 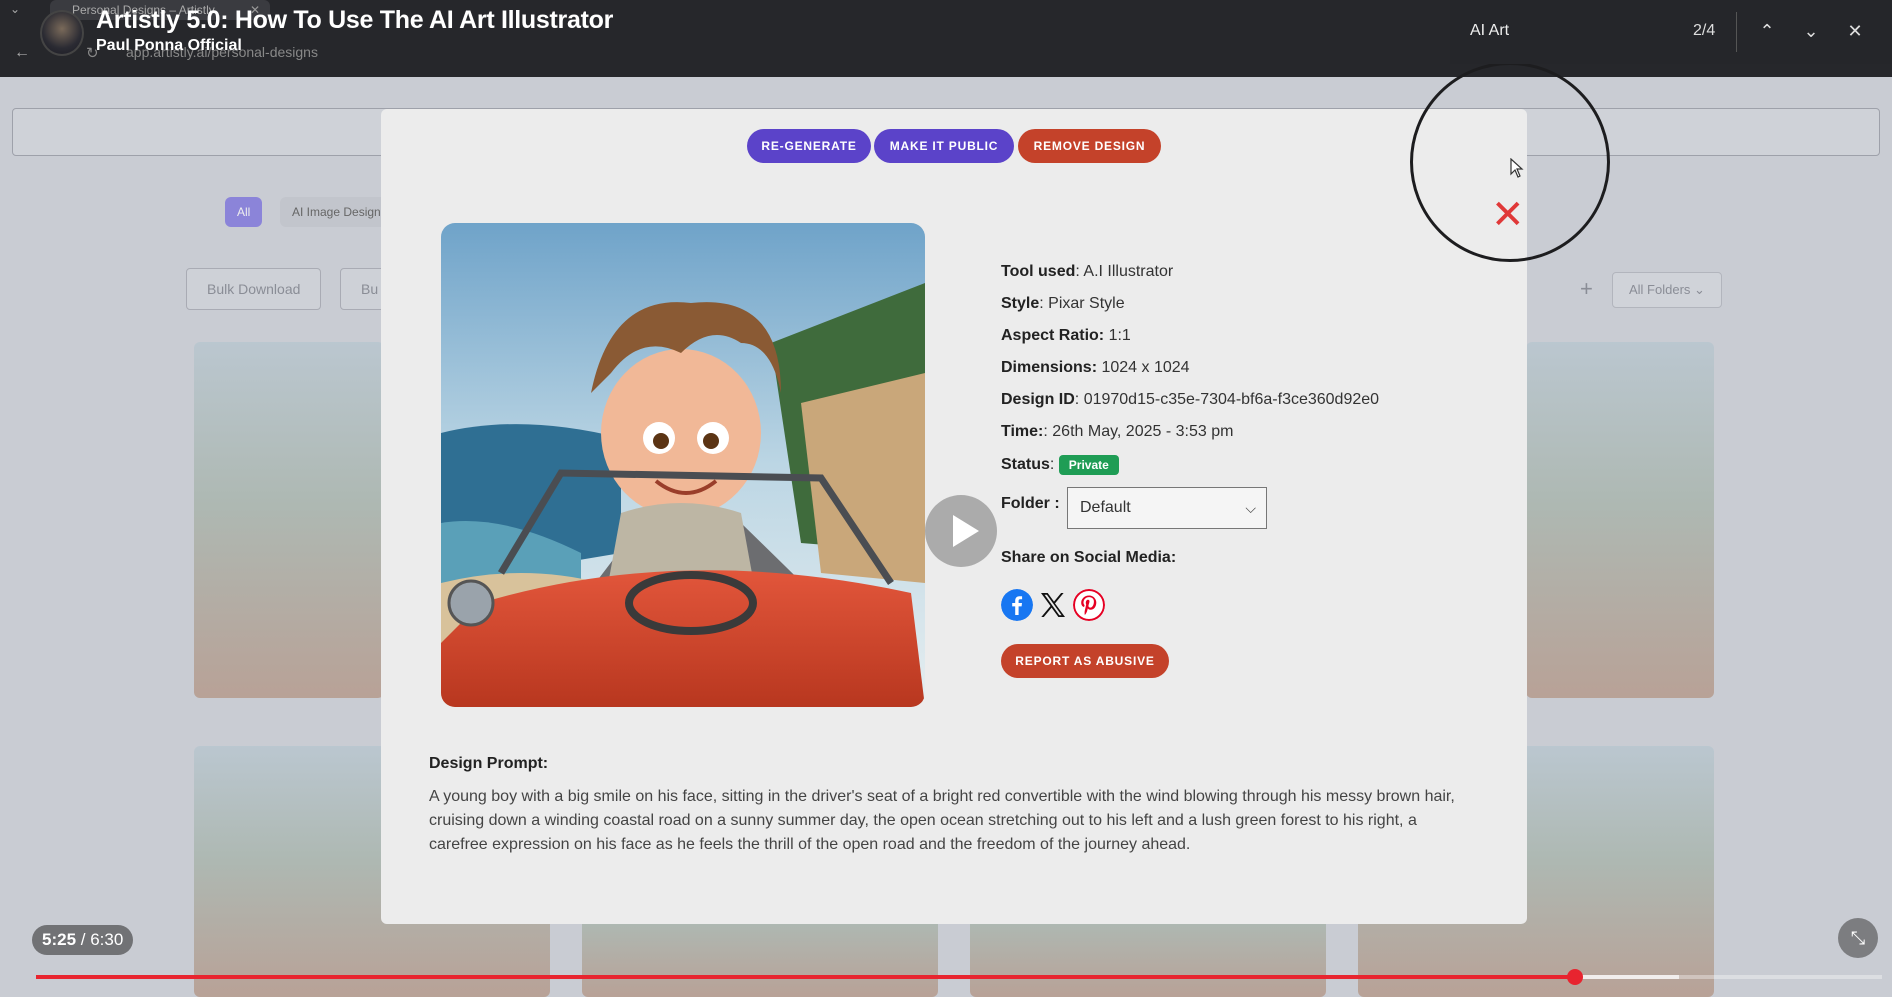 What do you see at coordinates (1022, 431) in the screenshot?
I see `time-label: Time:` at bounding box center [1022, 431].